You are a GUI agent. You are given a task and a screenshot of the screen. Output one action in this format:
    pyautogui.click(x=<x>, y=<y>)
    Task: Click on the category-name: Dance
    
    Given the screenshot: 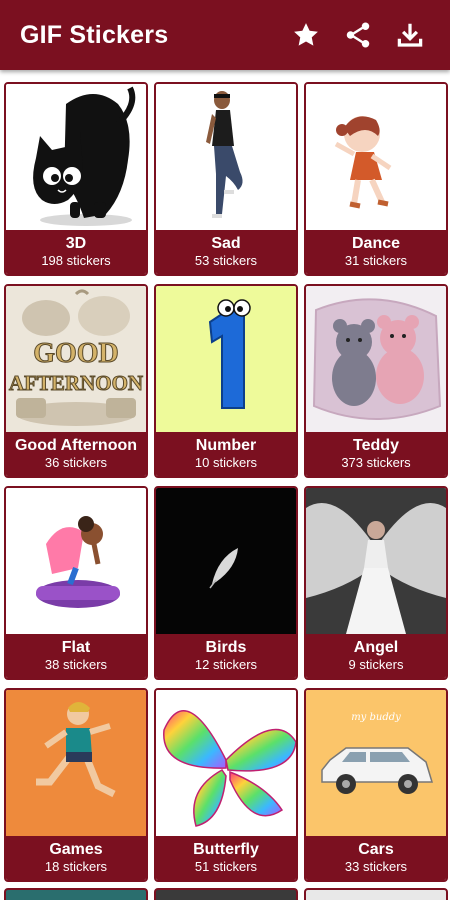 What is the action you would take?
    pyautogui.click(x=376, y=243)
    